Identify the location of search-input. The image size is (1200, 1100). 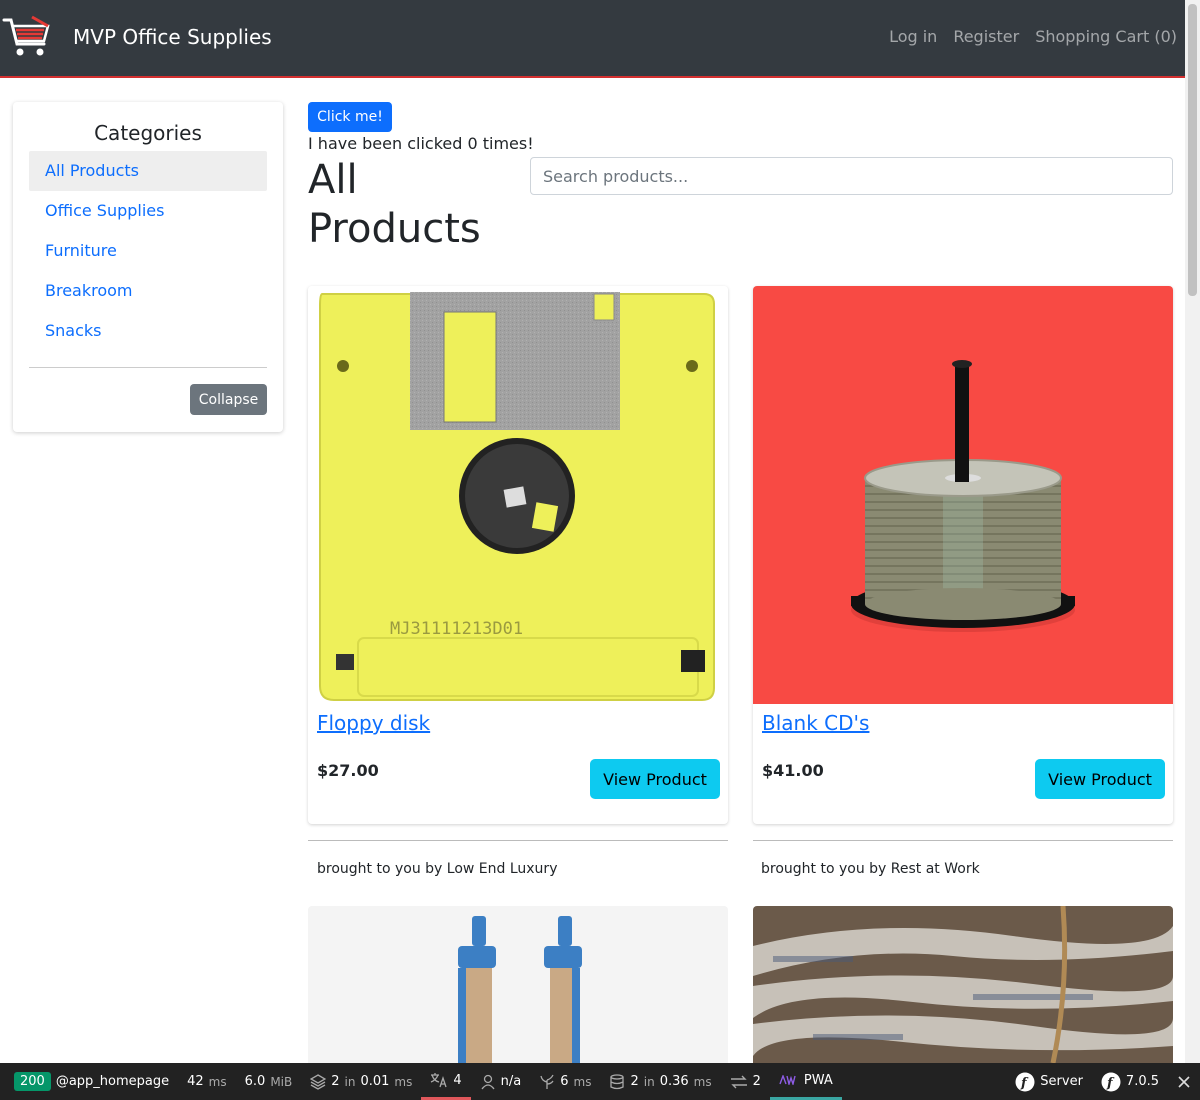
(851, 176).